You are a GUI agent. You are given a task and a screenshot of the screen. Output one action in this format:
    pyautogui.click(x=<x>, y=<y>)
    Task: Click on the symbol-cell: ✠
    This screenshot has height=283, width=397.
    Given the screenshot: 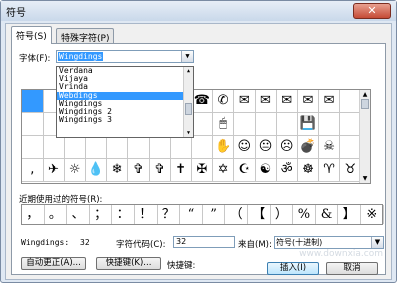 What is the action you would take?
    pyautogui.click(x=202, y=170)
    